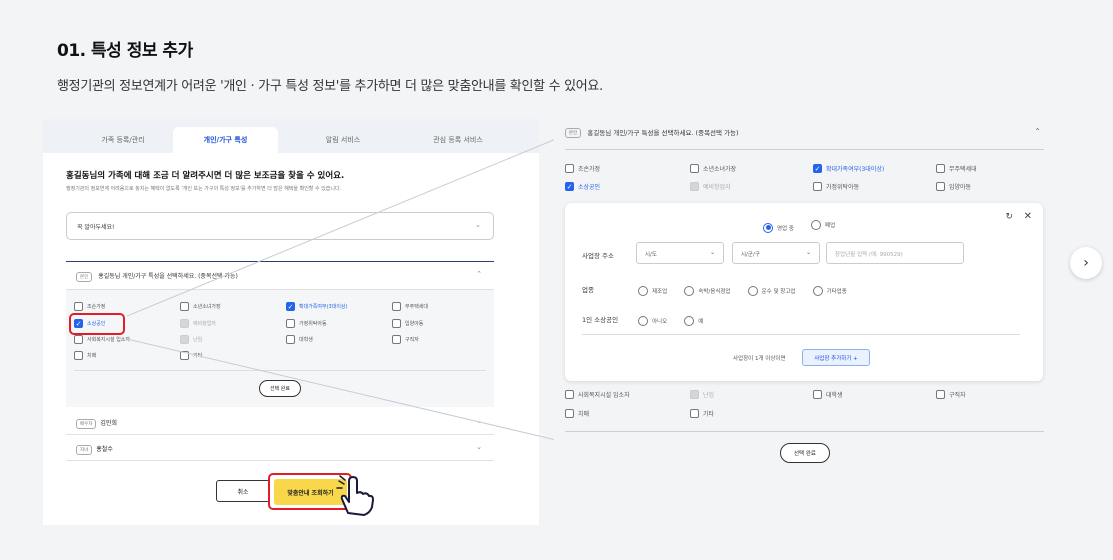 The height and width of the screenshot is (560, 1113). What do you see at coordinates (1028, 216) in the screenshot?
I see `close-icon: ✕` at bounding box center [1028, 216].